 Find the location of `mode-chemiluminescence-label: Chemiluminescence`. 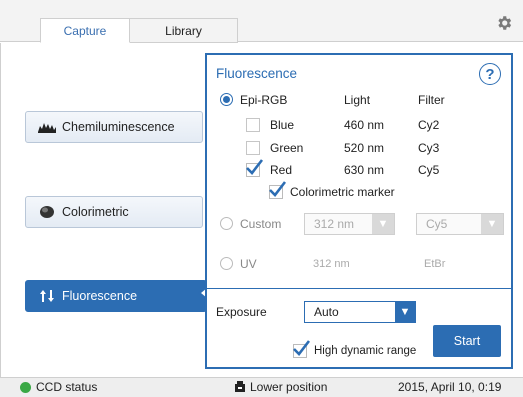

mode-chemiluminescence-label: Chemiluminescence is located at coordinates (118, 127).